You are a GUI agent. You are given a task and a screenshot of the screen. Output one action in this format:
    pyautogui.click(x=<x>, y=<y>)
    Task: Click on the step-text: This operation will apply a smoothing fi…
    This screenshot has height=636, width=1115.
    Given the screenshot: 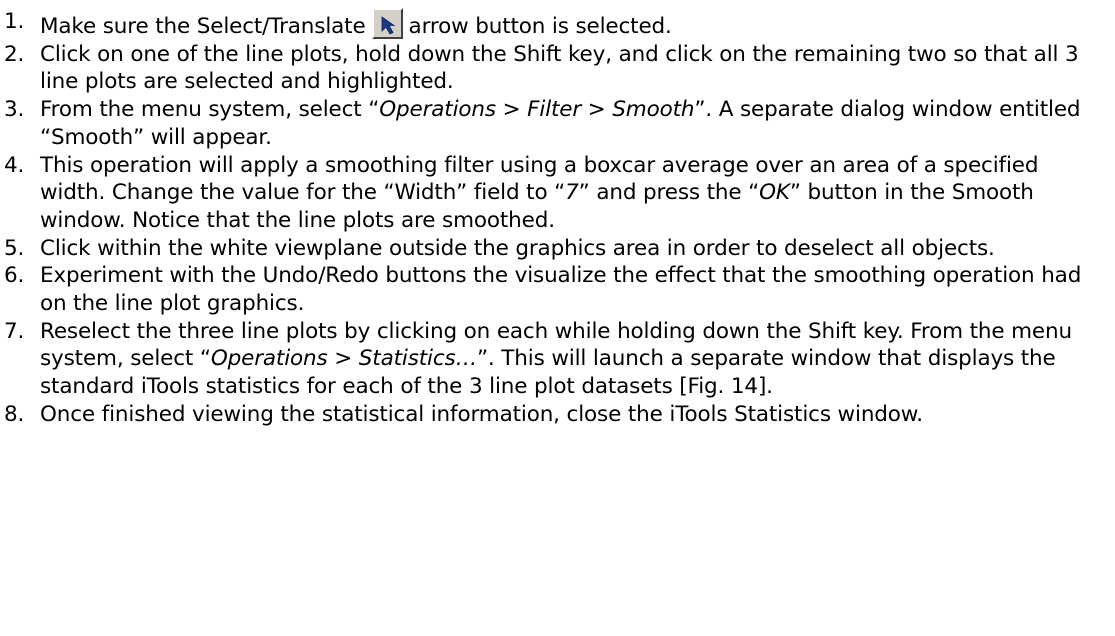 What is the action you would take?
    pyautogui.click(x=539, y=192)
    